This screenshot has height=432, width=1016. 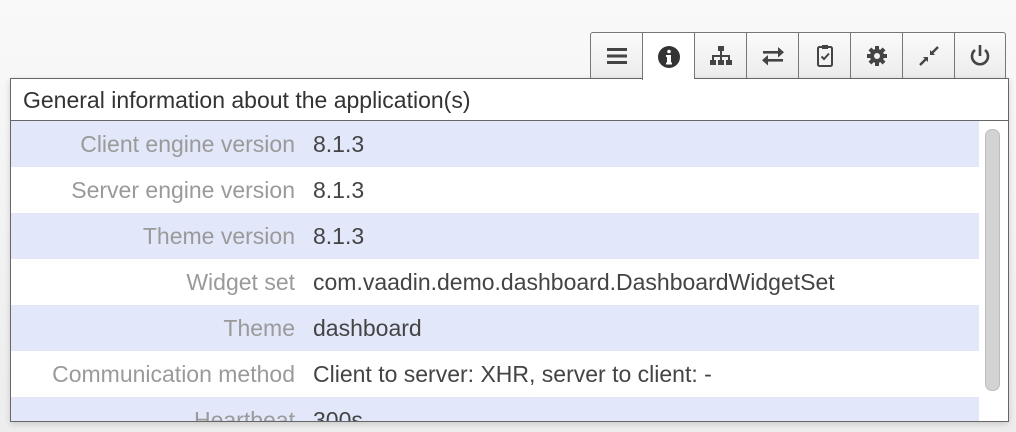 I want to click on row-value: dashboard, so click(x=367, y=327).